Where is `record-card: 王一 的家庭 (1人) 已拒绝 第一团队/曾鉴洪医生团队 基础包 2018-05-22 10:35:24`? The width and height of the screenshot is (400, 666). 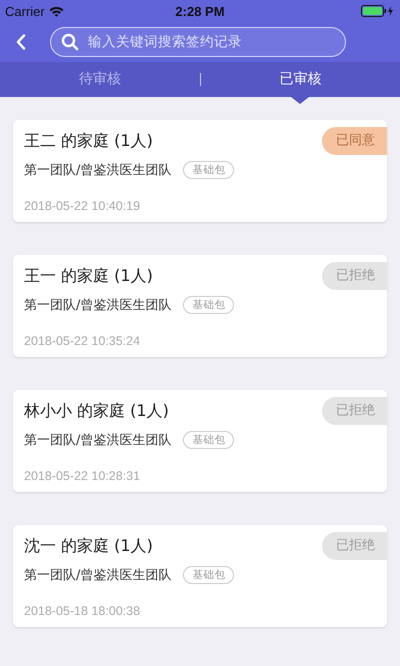 record-card: 王一 的家庭 (1人) 已拒绝 第一团队/曾鉴洪医生团队 基础包 2018-05-22 10:35:24 is located at coordinates (200, 306).